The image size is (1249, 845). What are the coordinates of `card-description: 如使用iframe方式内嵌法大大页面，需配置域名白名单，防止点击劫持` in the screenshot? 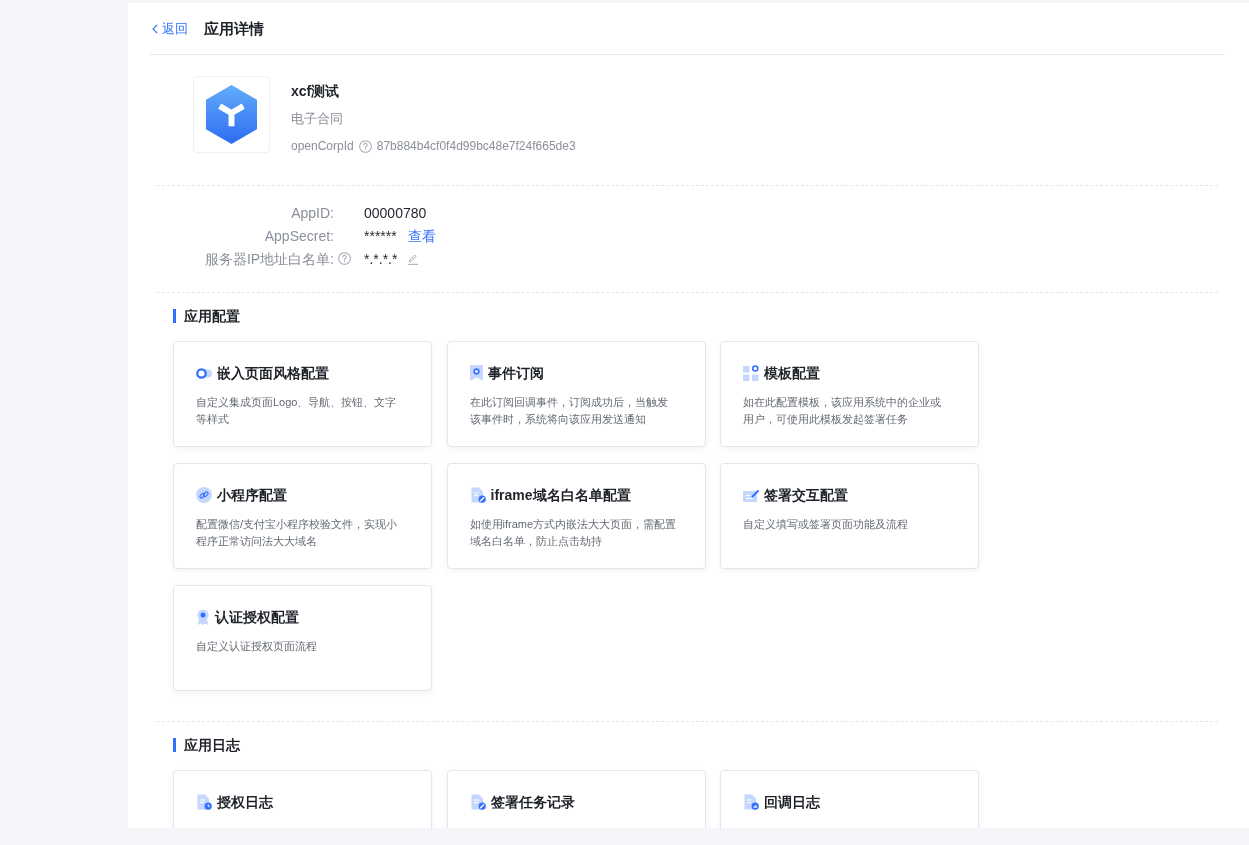 It's located at (573, 533).